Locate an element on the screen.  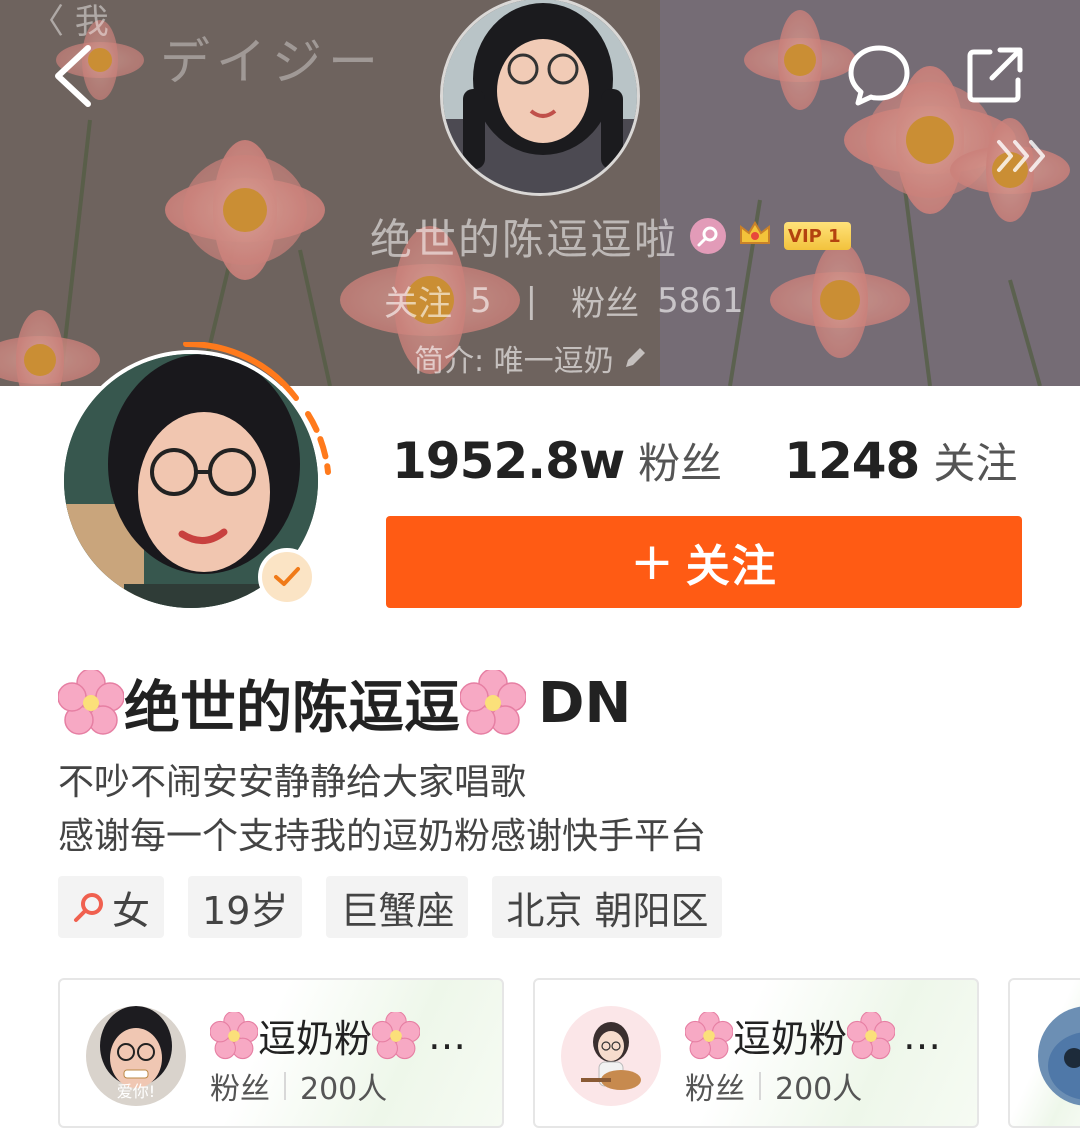
fan-group-card-partial is located at coordinates (1044, 1053).